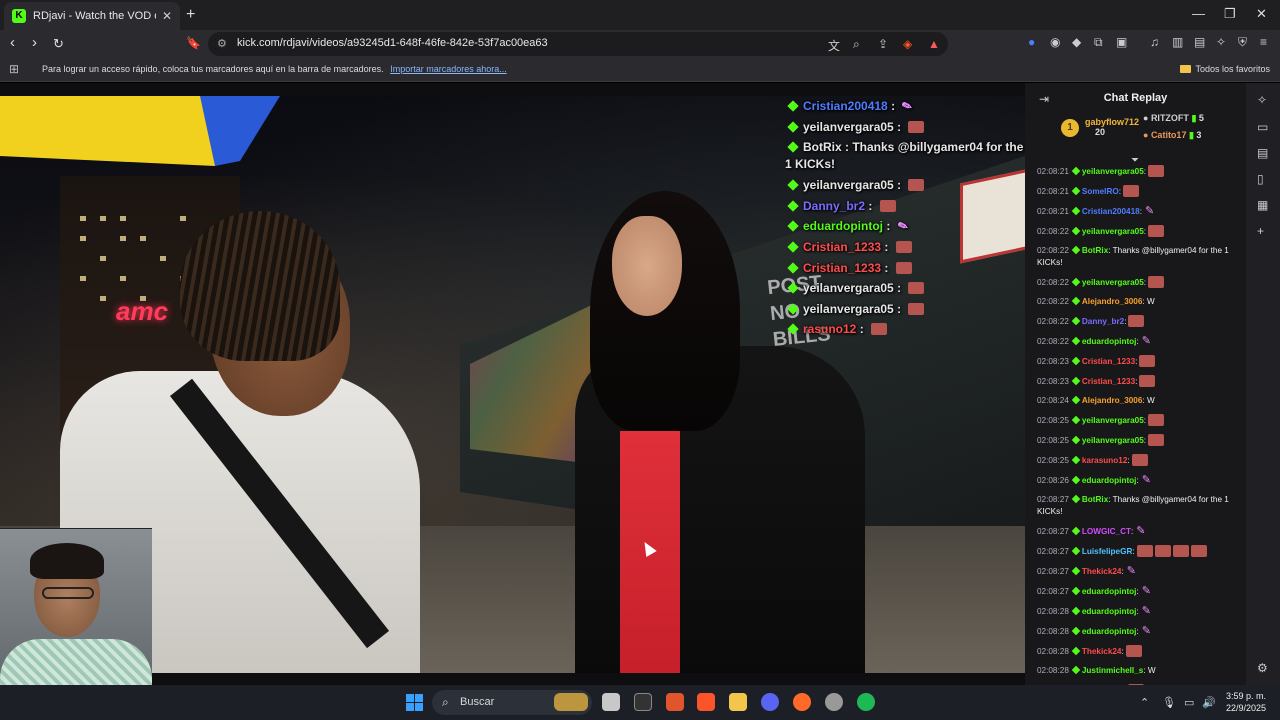 The image size is (1280, 720). What do you see at coordinates (1156, 440) in the screenshot?
I see `emote-icon` at bounding box center [1156, 440].